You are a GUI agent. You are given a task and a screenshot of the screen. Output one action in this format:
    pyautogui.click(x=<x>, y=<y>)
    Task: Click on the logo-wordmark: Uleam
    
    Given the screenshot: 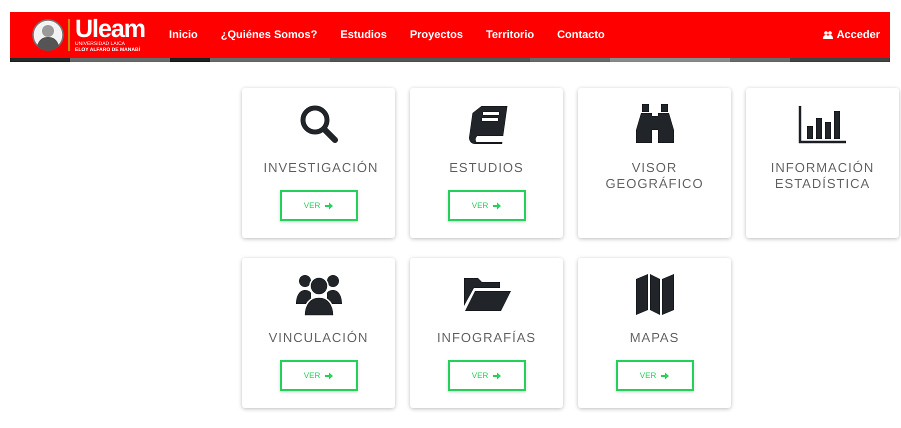 What is the action you would take?
    pyautogui.click(x=110, y=29)
    